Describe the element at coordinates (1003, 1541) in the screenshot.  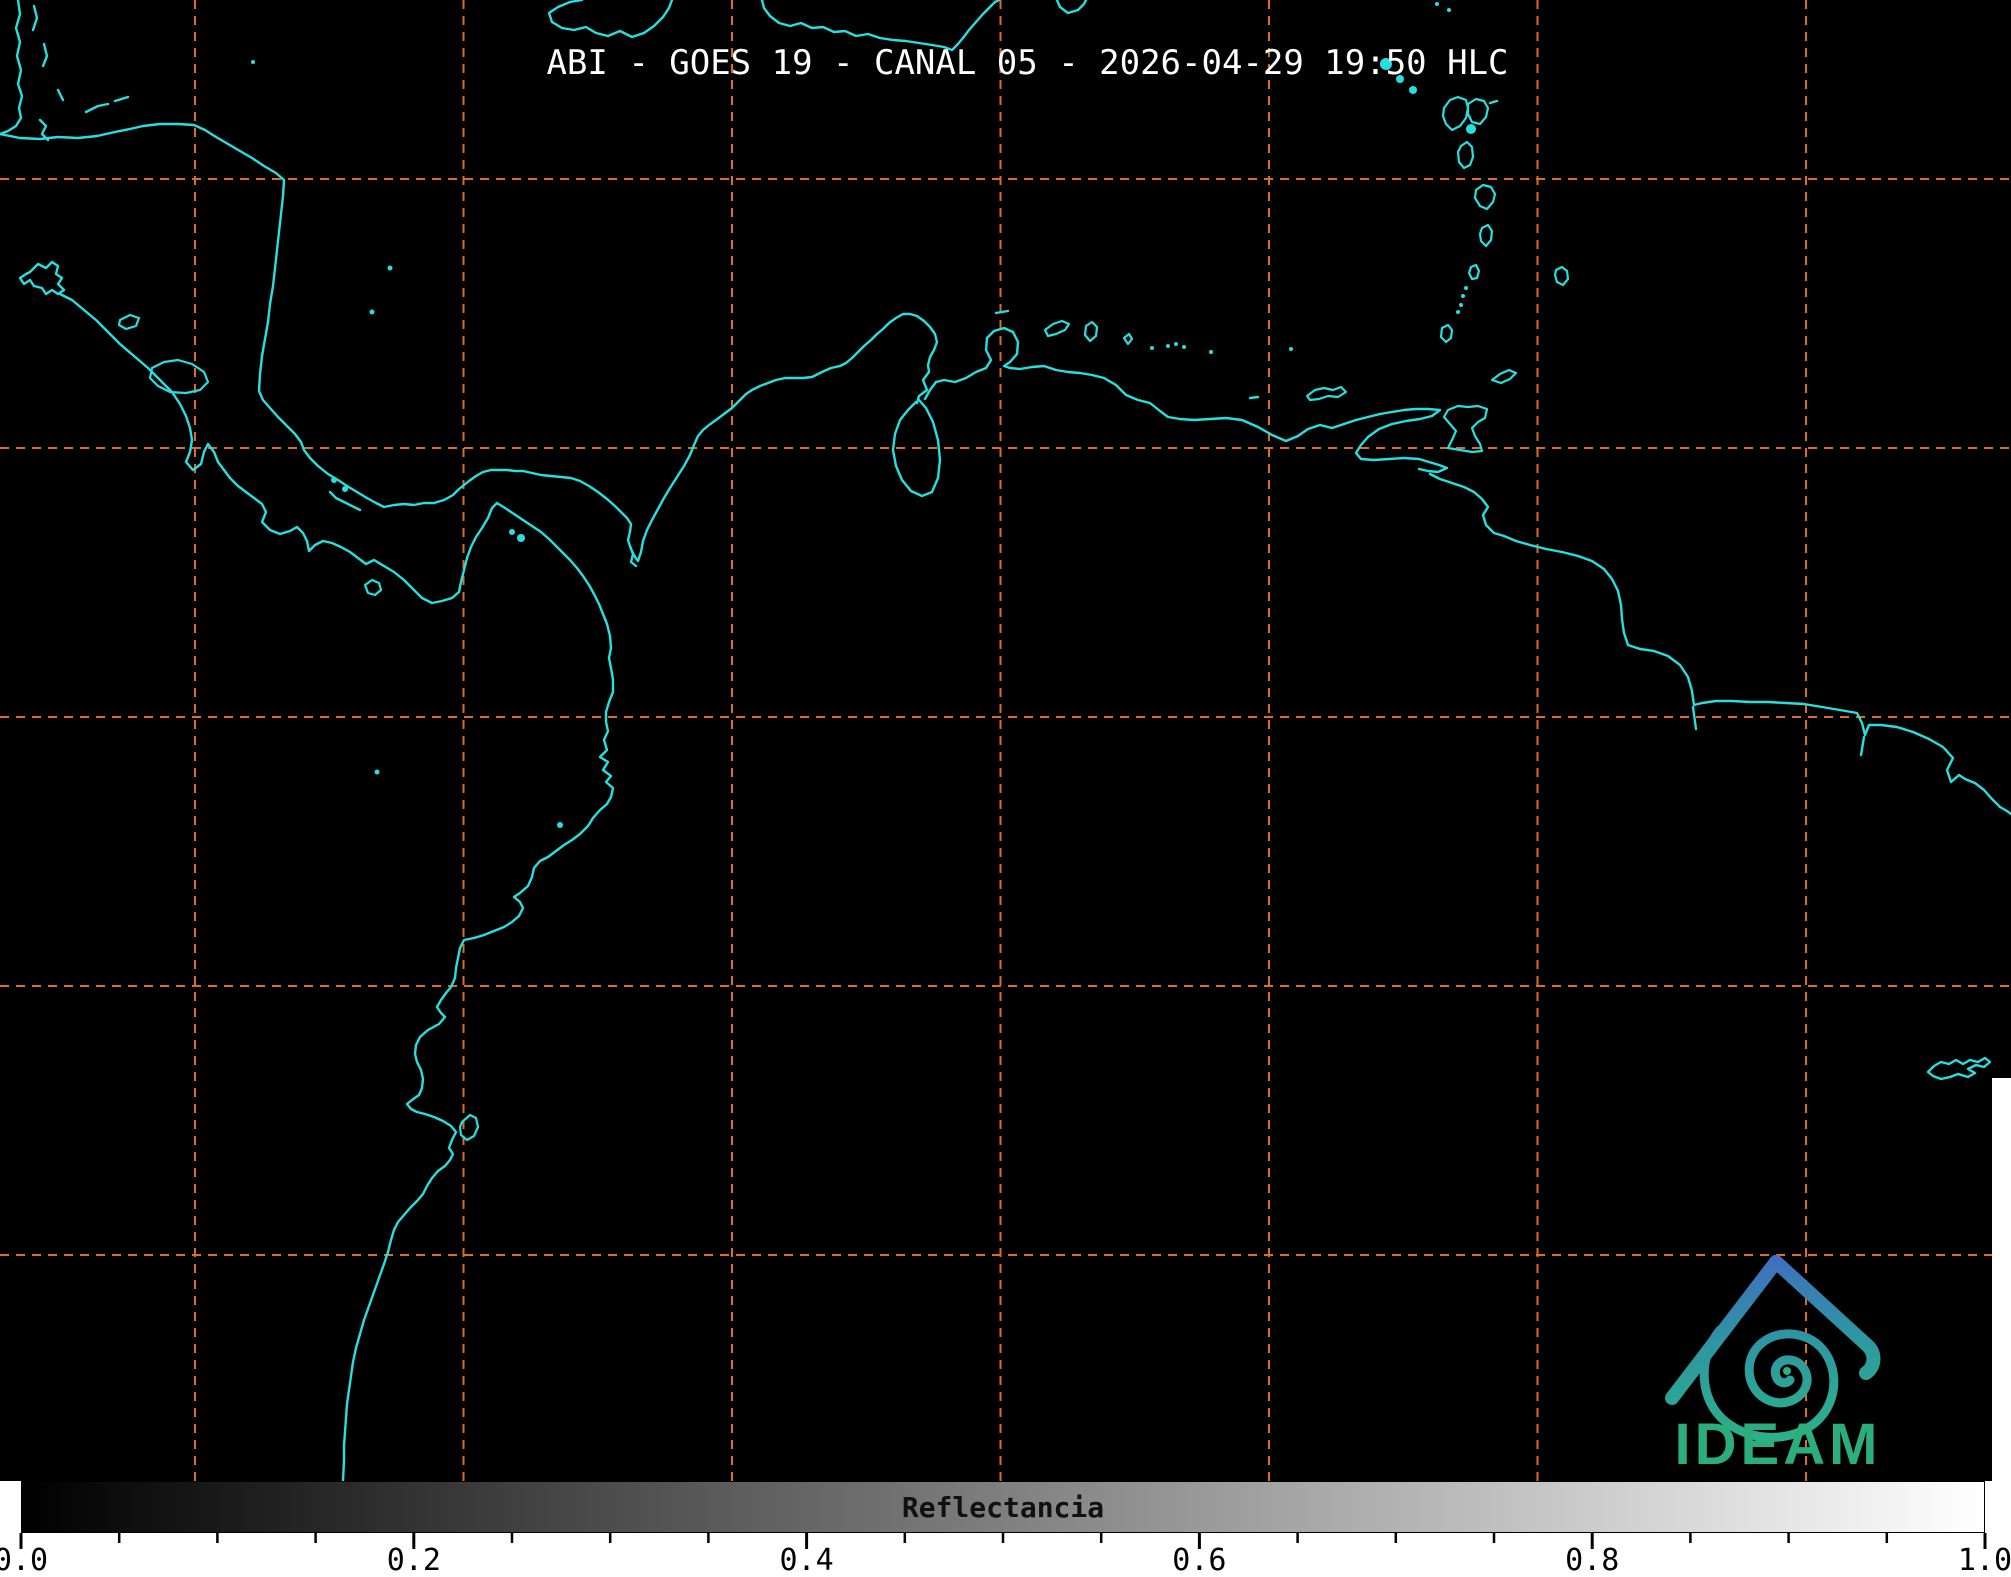
I see `colorbar-ticks` at that location.